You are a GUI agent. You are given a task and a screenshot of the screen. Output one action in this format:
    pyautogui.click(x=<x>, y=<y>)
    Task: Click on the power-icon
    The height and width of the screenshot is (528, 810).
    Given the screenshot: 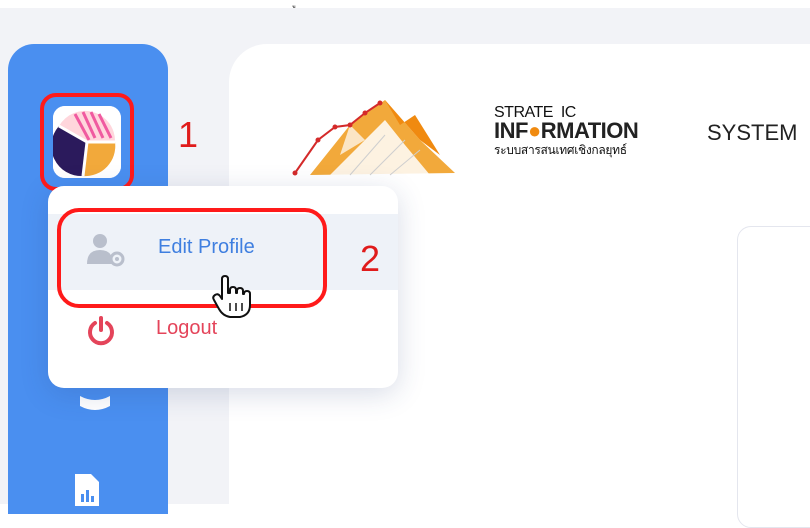 What is the action you would take?
    pyautogui.click(x=101, y=331)
    